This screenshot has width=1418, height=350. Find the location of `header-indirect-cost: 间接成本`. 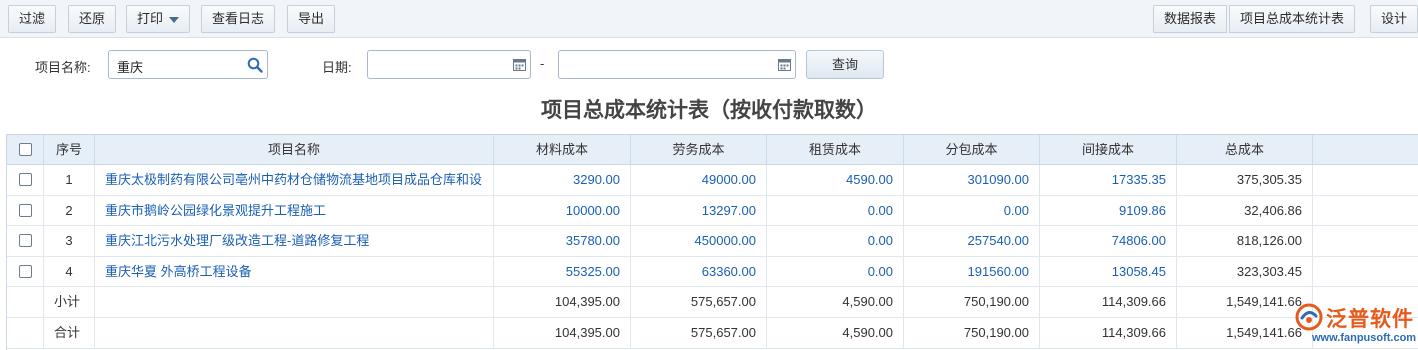

header-indirect-cost: 间接成本 is located at coordinates (1108, 149).